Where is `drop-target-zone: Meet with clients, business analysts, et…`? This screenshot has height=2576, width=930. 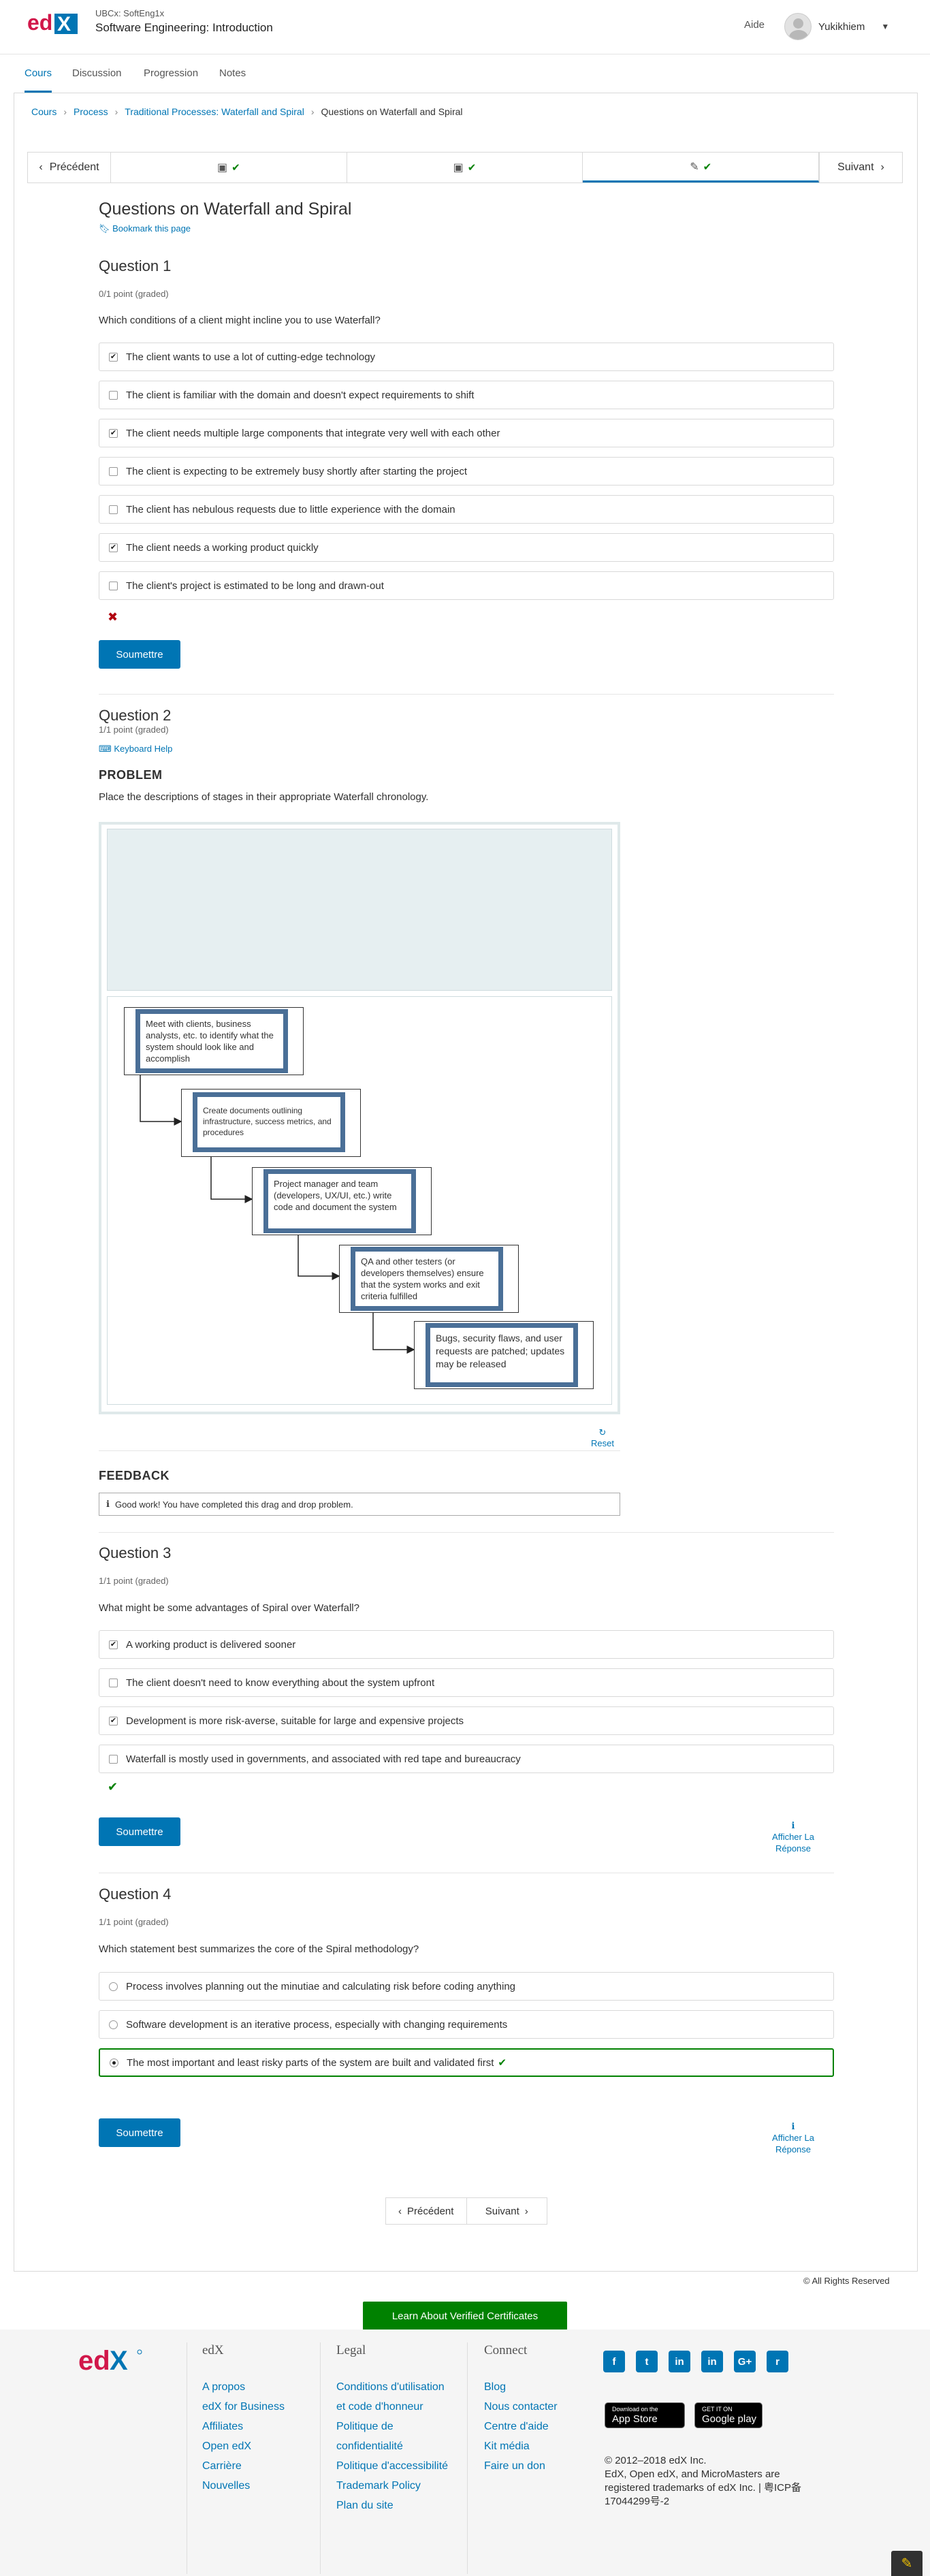 drop-target-zone: Meet with clients, business analysts, et… is located at coordinates (359, 1200).